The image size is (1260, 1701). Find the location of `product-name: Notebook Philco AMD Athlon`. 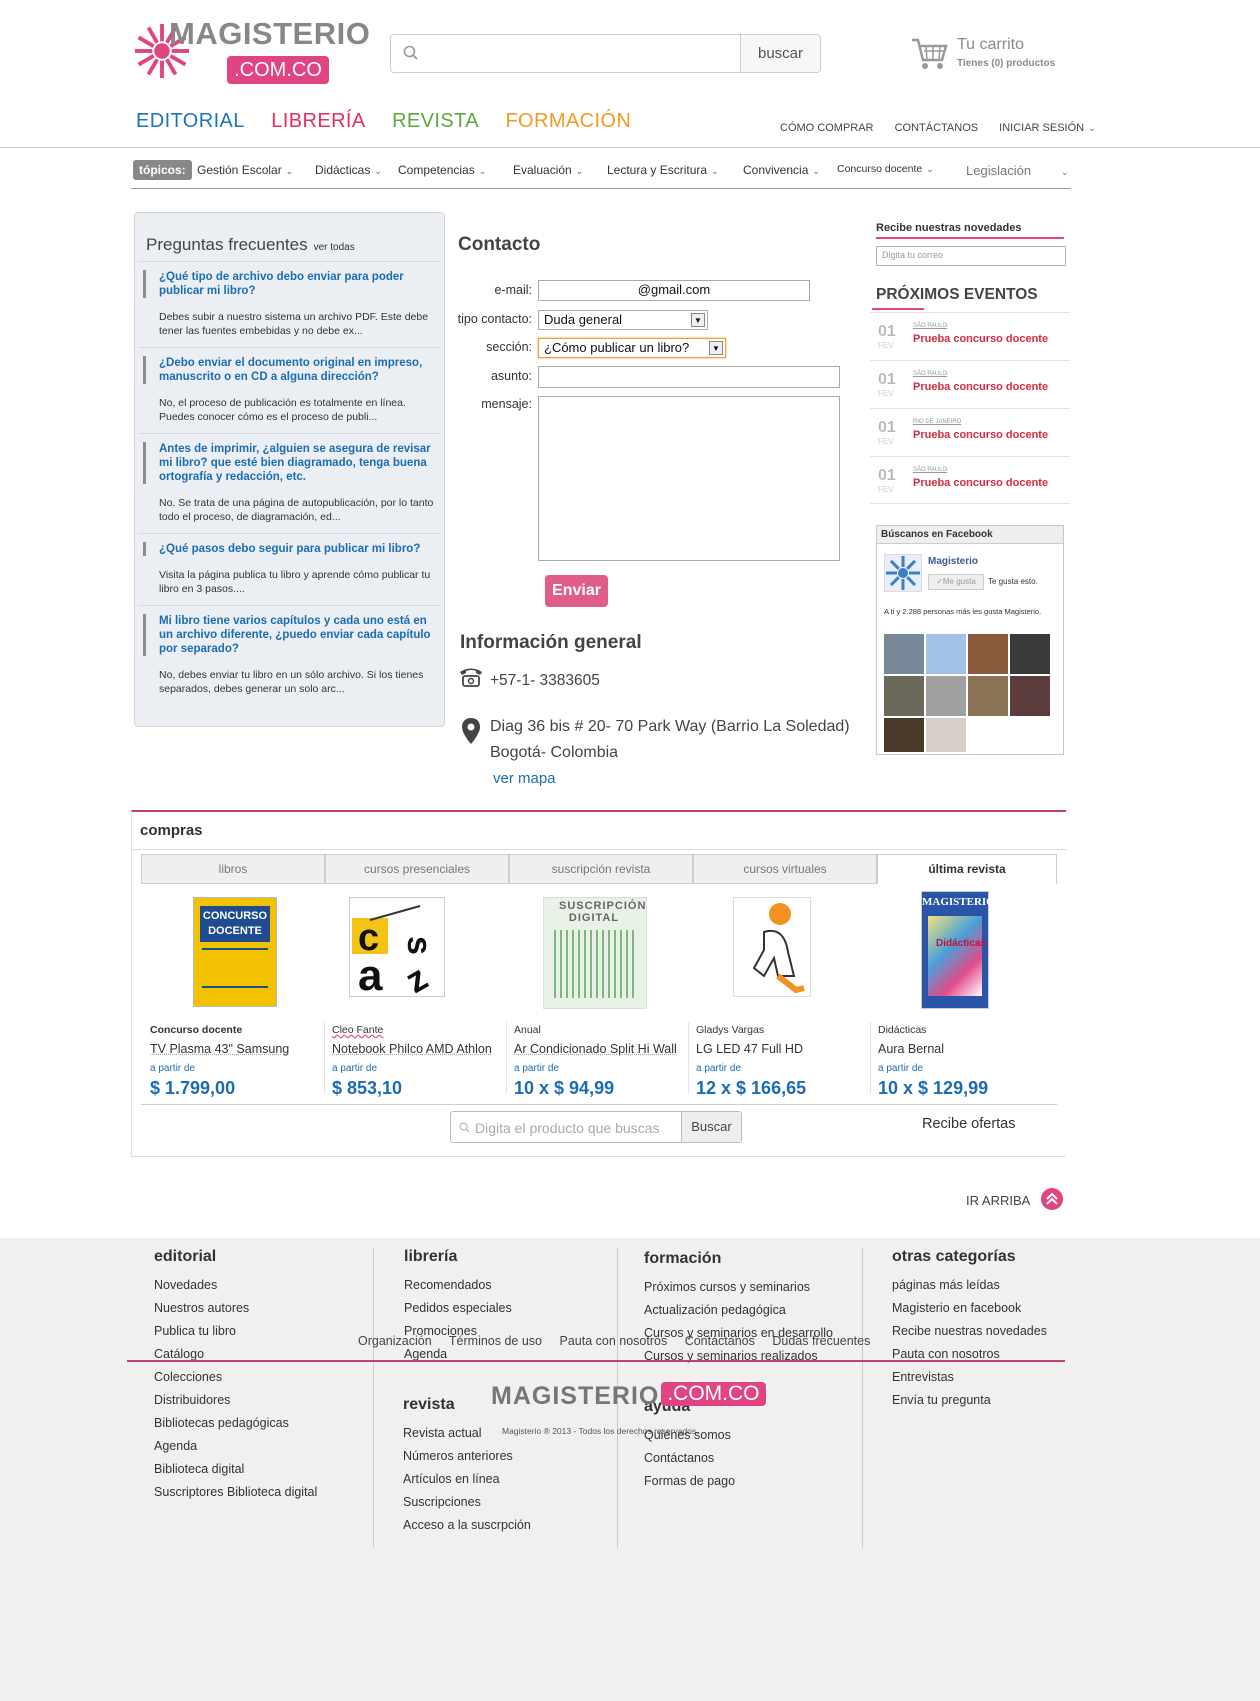

product-name: Notebook Philco AMD Athlon is located at coordinates (412, 1049).